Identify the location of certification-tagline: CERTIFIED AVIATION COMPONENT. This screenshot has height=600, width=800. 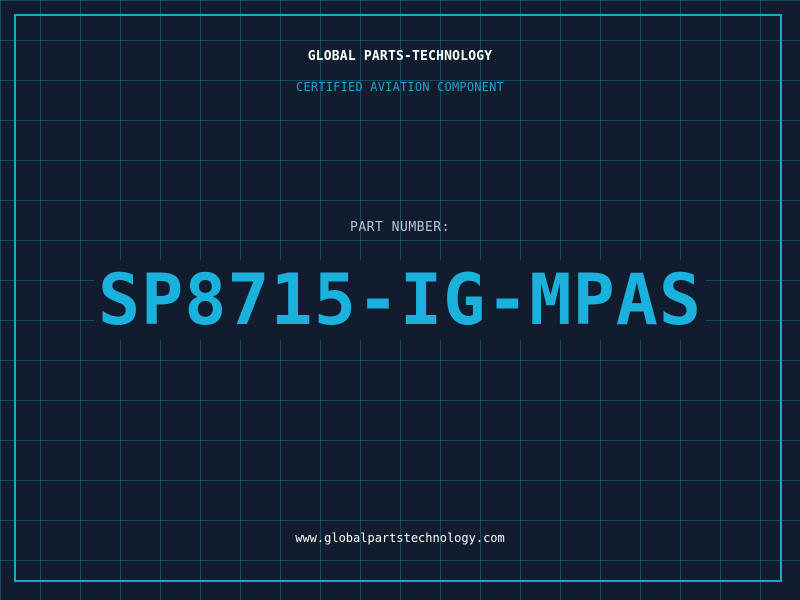
(400, 87).